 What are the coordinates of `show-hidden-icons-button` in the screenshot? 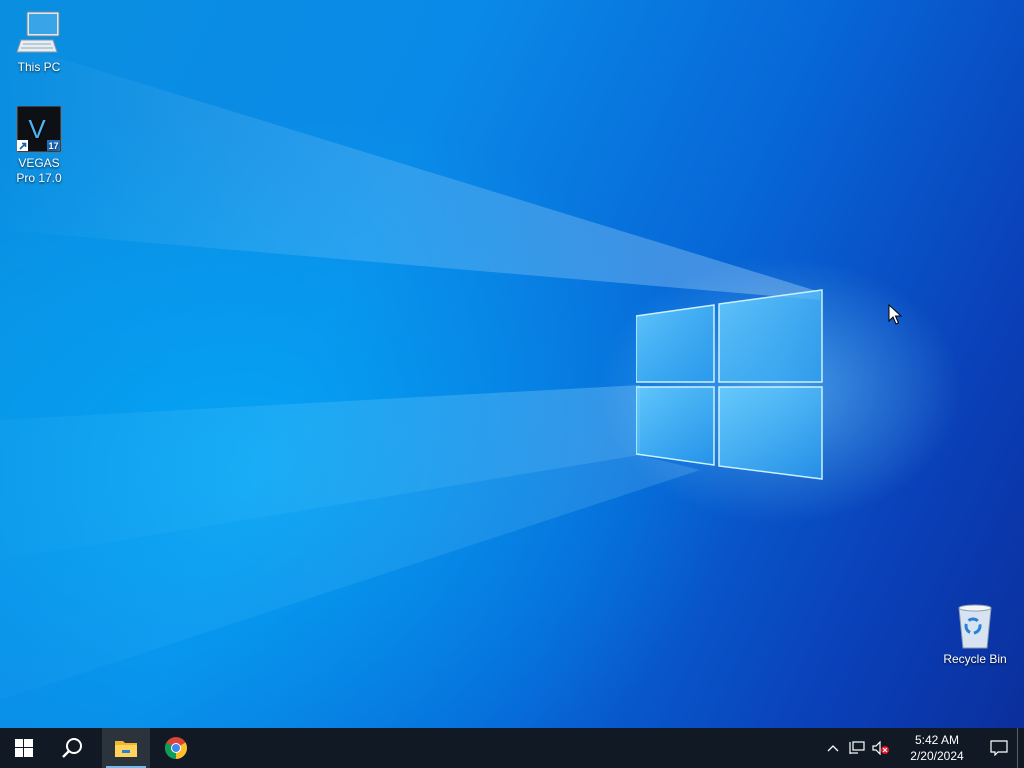 It's located at (833, 748).